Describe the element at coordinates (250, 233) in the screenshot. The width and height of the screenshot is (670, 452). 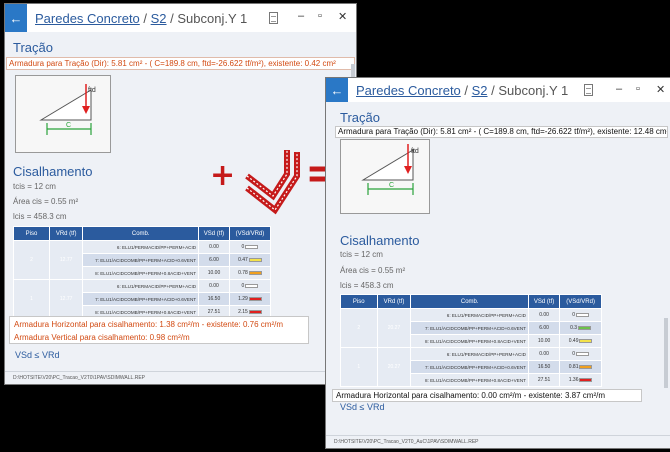
I see `column-header: (VSd/VRd)` at that location.